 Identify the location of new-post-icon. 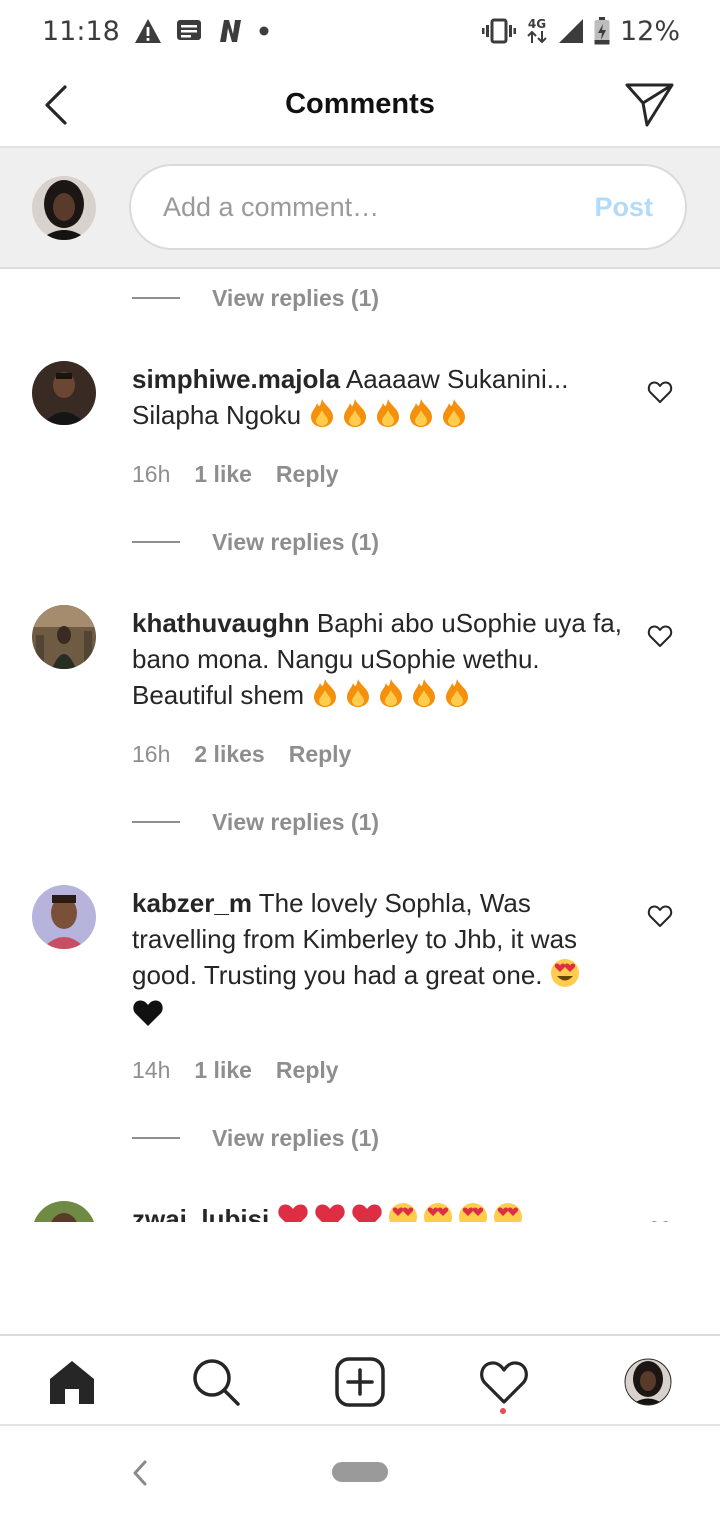
(360, 1382).